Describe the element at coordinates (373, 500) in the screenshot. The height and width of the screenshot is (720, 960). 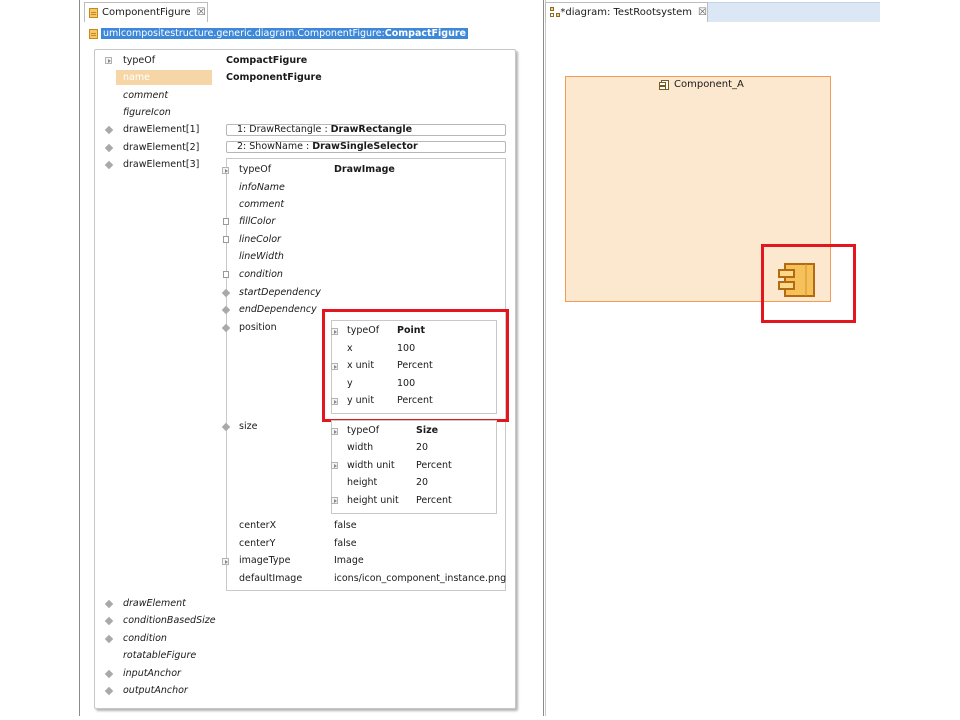
I see `size-heightunit-label: height unit` at that location.